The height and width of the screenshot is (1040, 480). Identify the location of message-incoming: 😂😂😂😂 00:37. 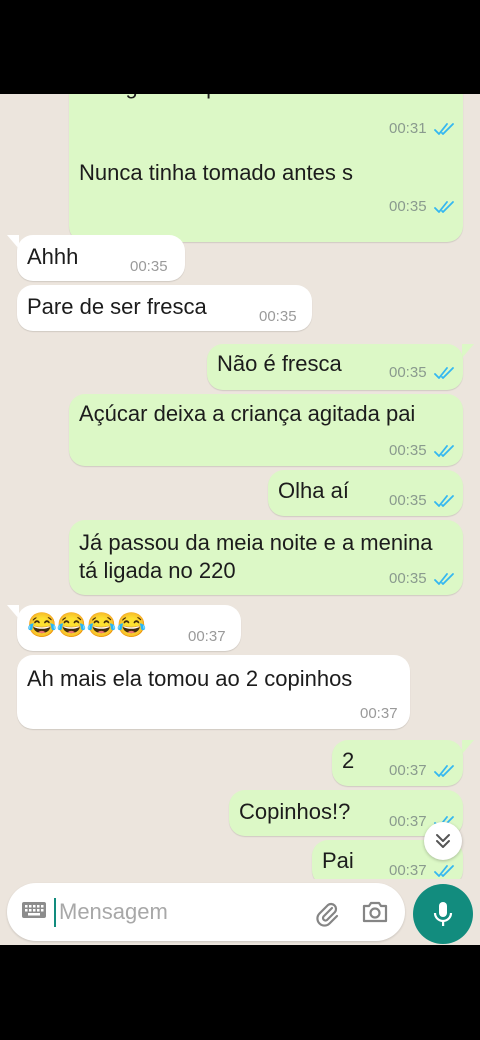
(129, 628).